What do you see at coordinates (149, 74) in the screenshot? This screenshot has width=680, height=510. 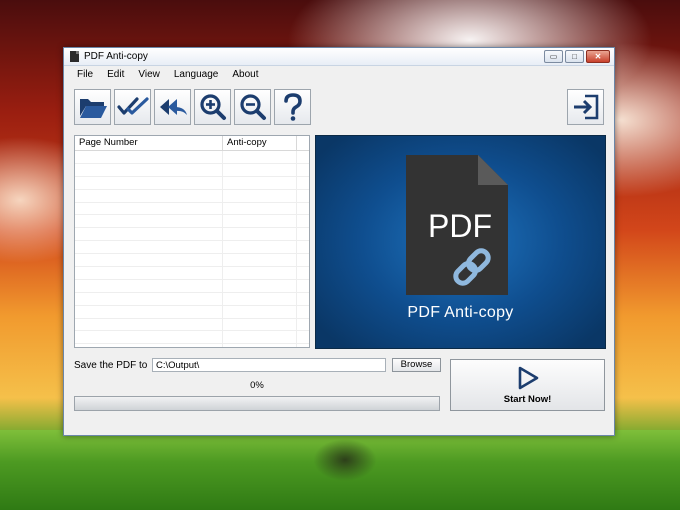 I see `menu-view: View` at bounding box center [149, 74].